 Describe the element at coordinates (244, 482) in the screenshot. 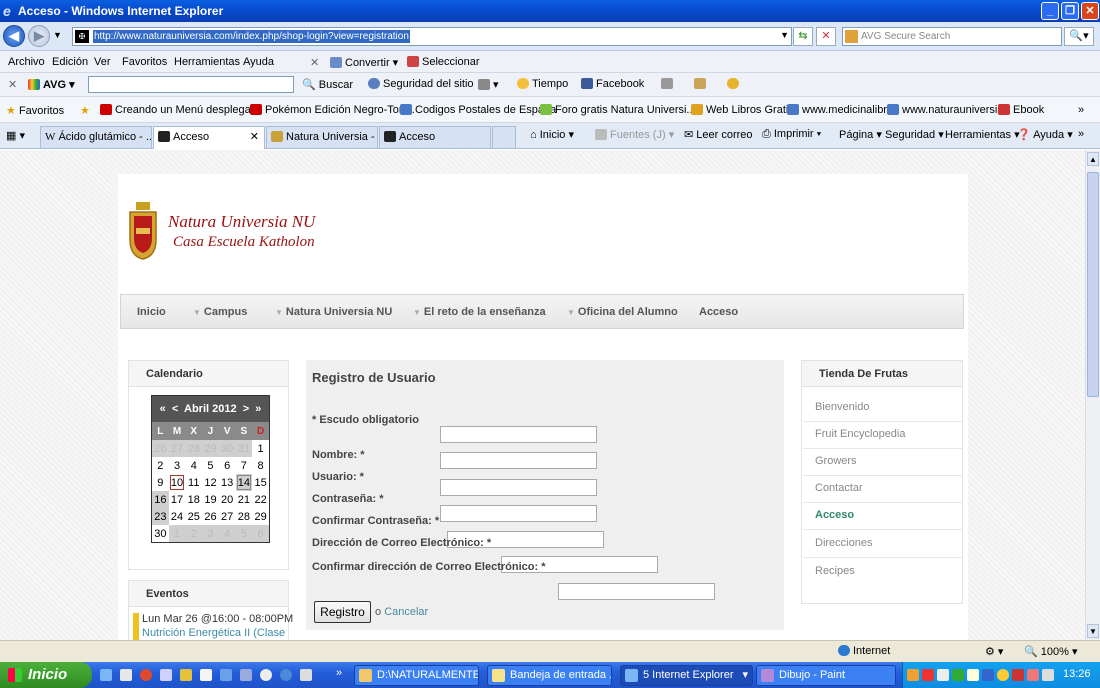

I see `calendar-day: 14` at that location.